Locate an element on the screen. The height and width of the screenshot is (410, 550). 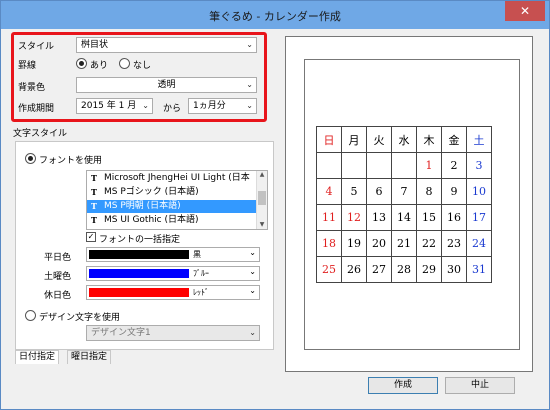
scroll-thumb is located at coordinates (262, 198).